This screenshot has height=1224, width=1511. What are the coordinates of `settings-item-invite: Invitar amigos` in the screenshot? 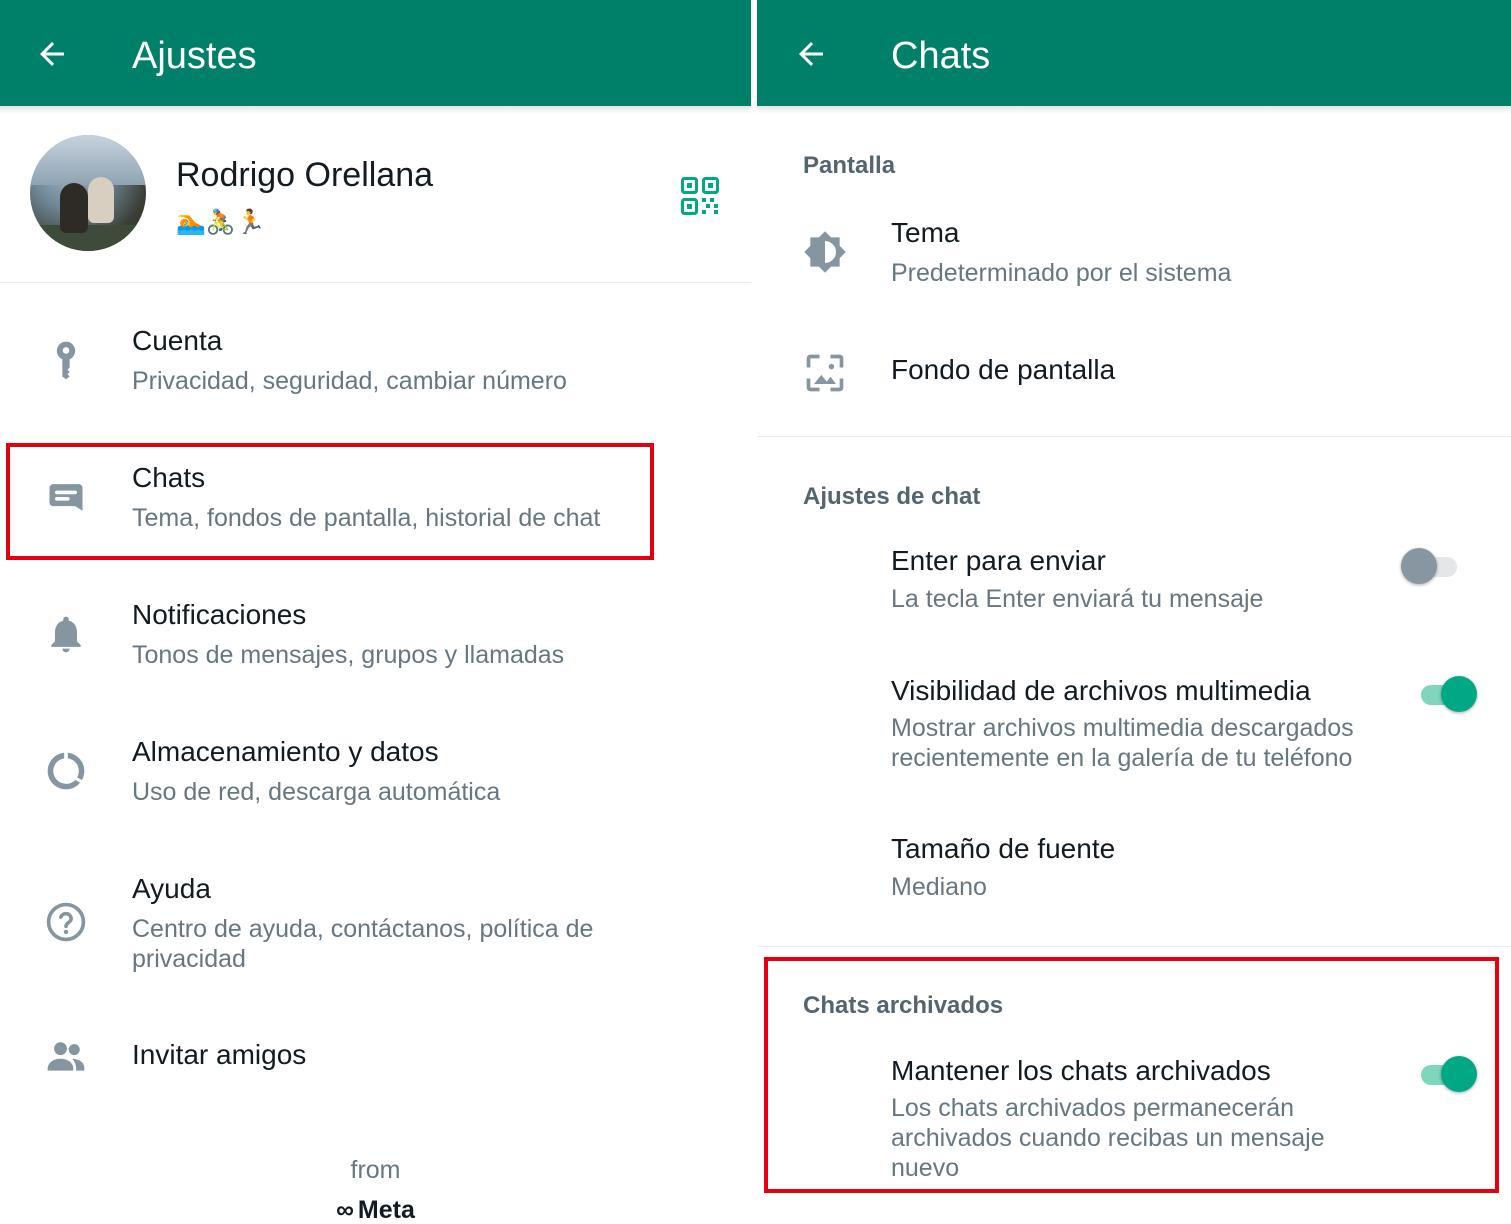 It's located at (375, 1060).